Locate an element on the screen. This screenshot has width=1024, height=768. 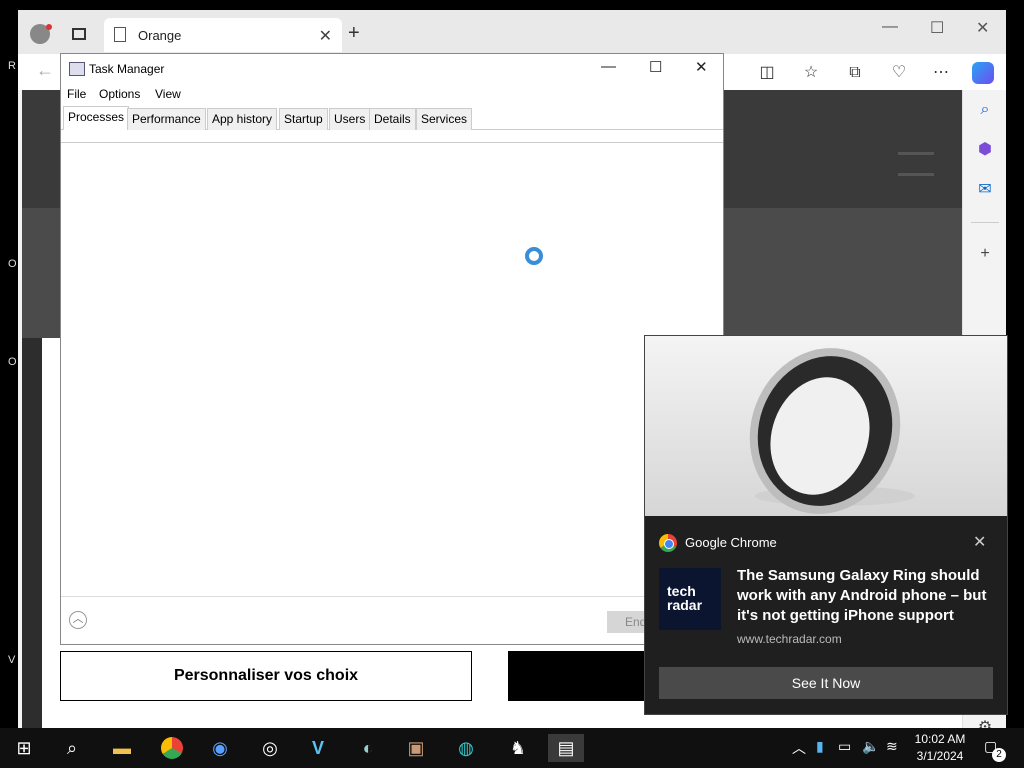
fewer-details-icon: ︿ is located at coordinates (78, 620).